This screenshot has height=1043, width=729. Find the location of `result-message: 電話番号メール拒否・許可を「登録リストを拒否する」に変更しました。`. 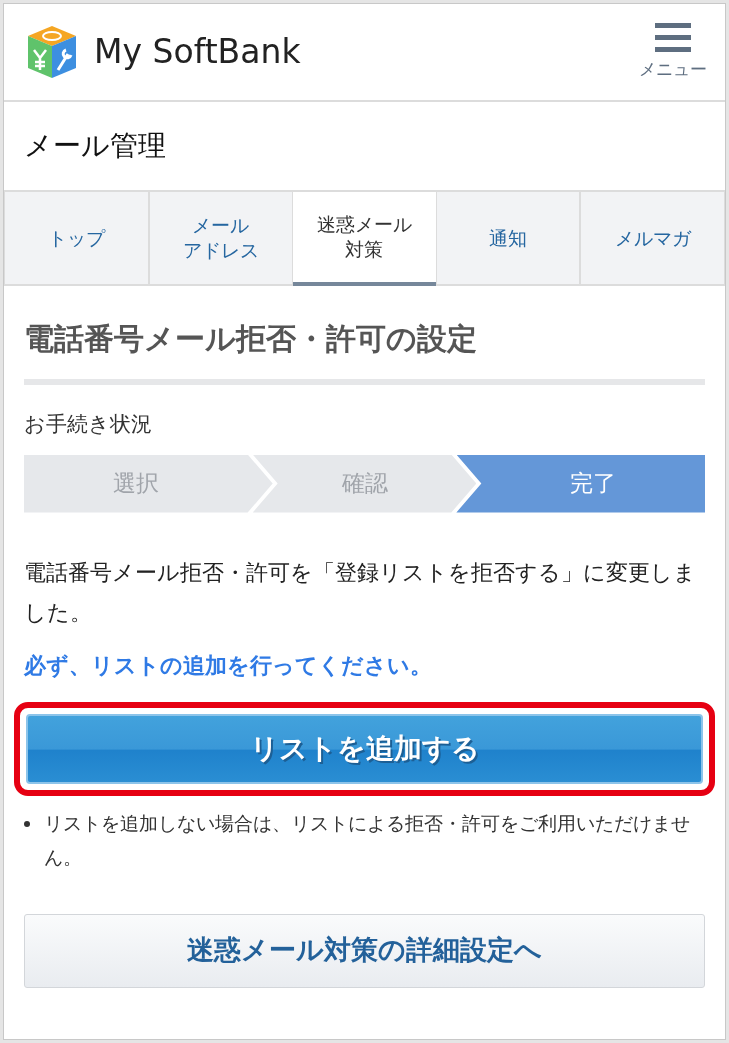

result-message: 電話番号メール拒否・許可を「登録リストを拒否する」に変更しました。 is located at coordinates (360, 592).